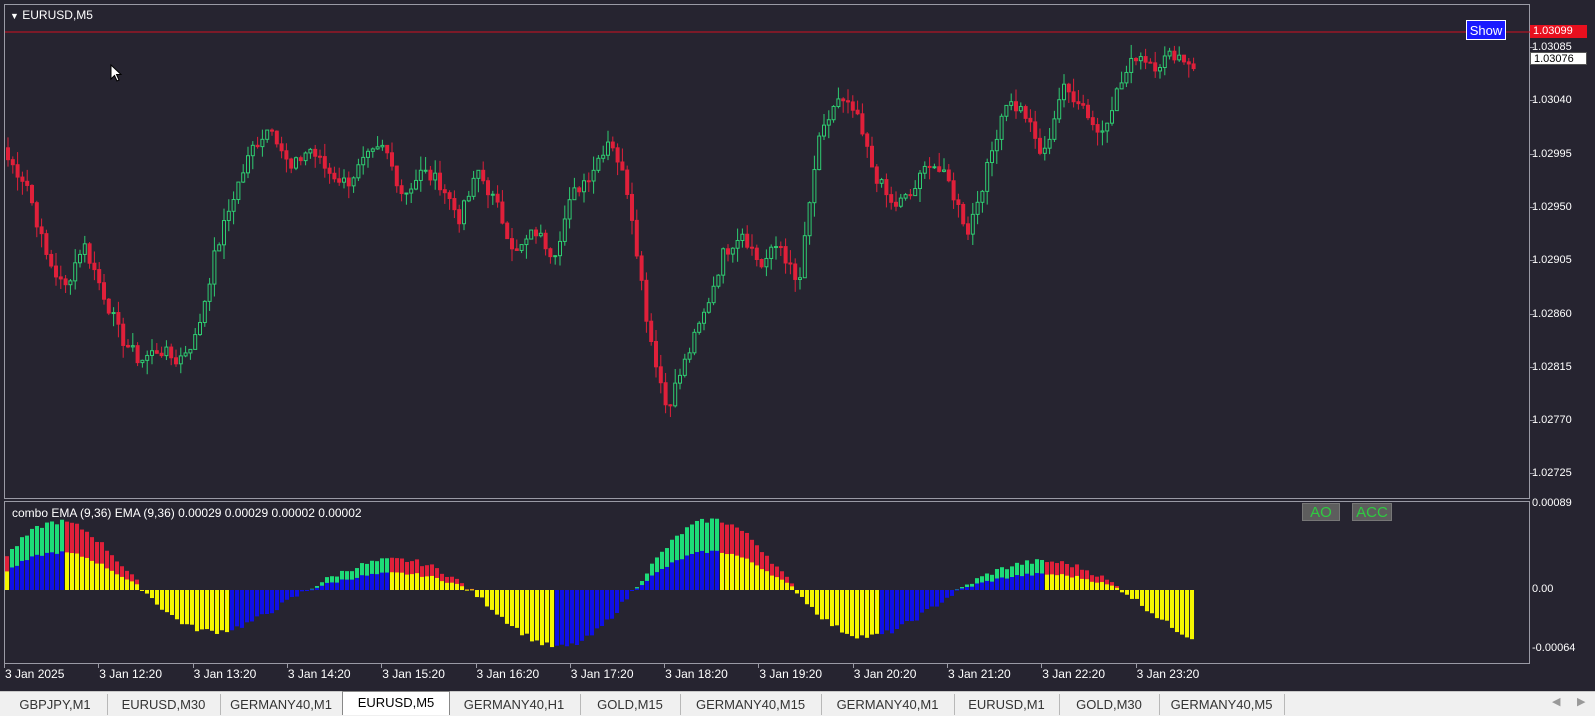 Image resolution: width=1595 pixels, height=716 pixels. What do you see at coordinates (1486, 30) in the screenshot?
I see `show-button: Show` at bounding box center [1486, 30].